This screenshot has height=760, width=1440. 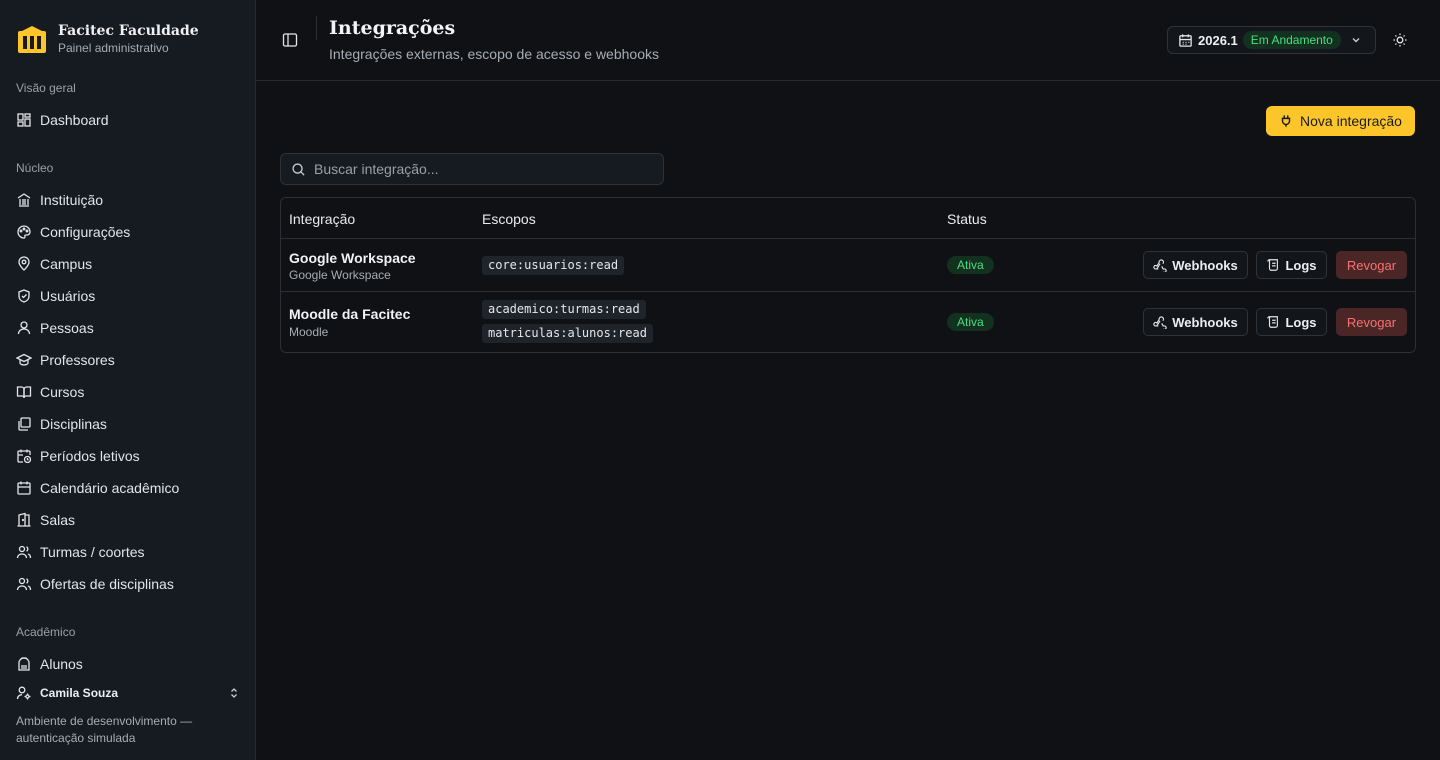 What do you see at coordinates (967, 219) in the screenshot?
I see `column-header-status: Status` at bounding box center [967, 219].